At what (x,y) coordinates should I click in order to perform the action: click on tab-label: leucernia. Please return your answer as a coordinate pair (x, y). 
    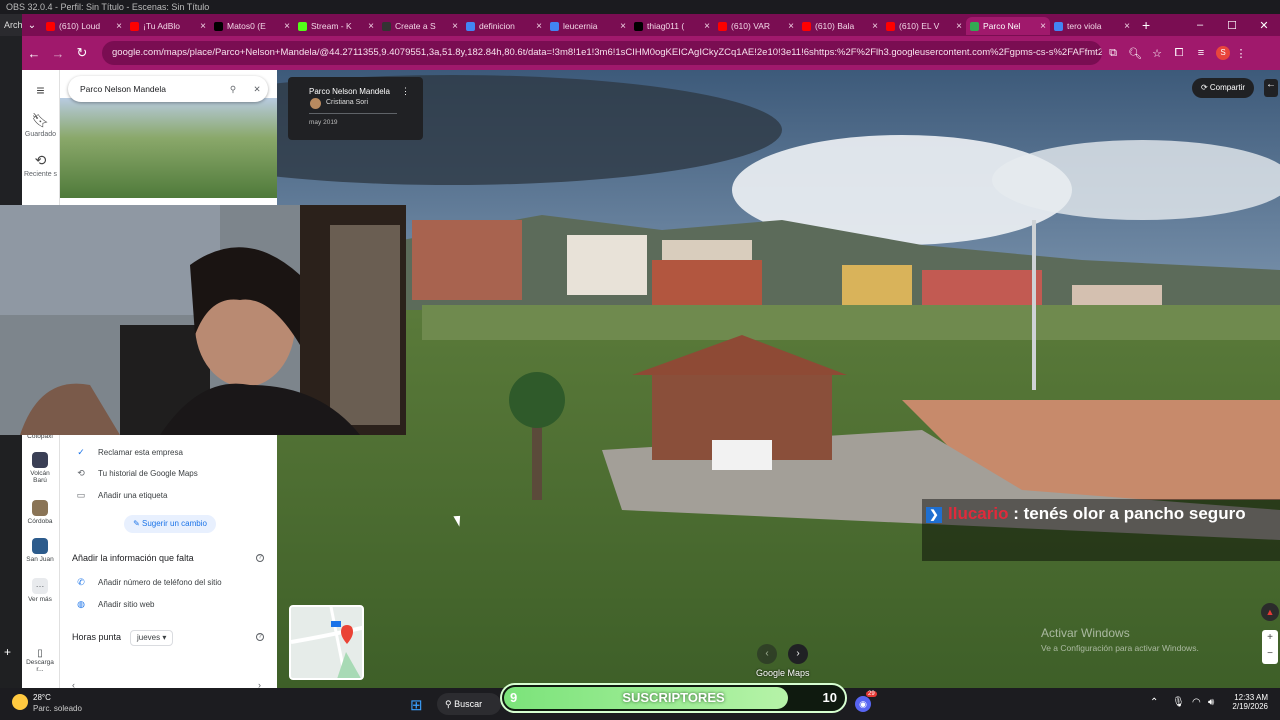
    Looking at the image, I should click on (580, 26).